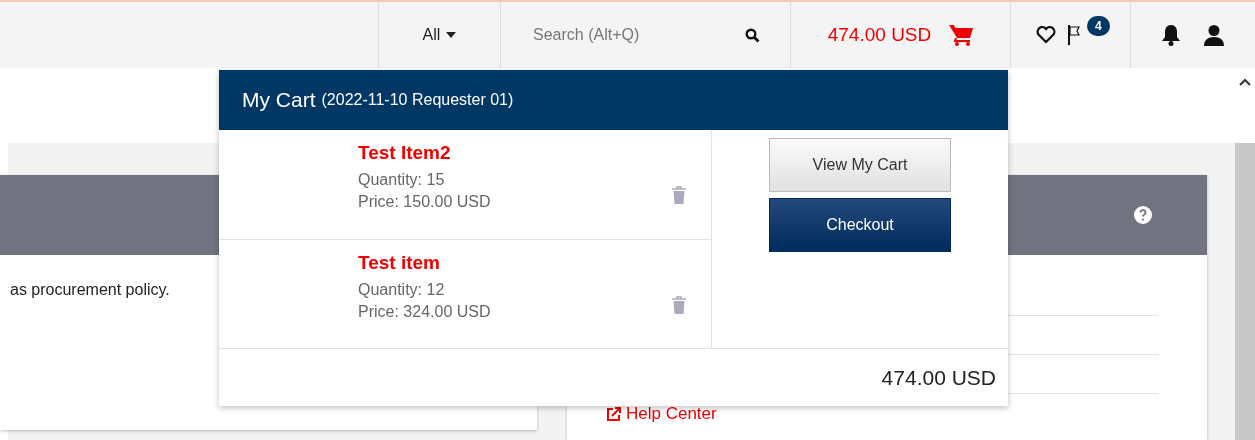 This screenshot has width=1255, height=440. Describe the element at coordinates (662, 414) in the screenshot. I see `help-center-link: Help Center` at that location.